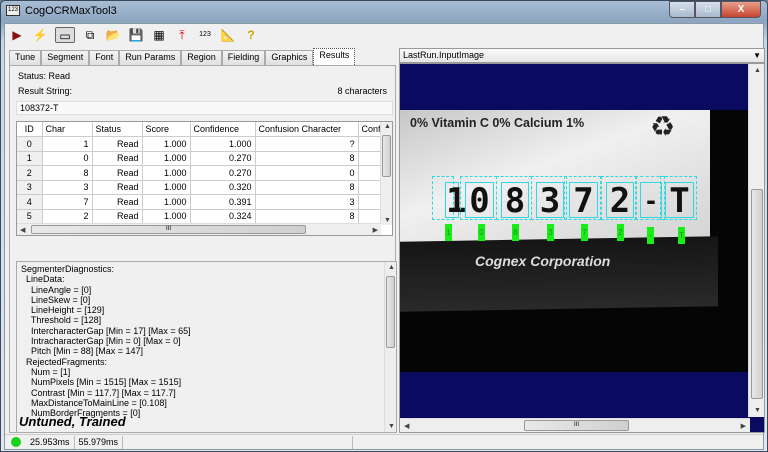 This screenshot has width=768, height=452. I want to click on col-status: Status, so click(117, 129).